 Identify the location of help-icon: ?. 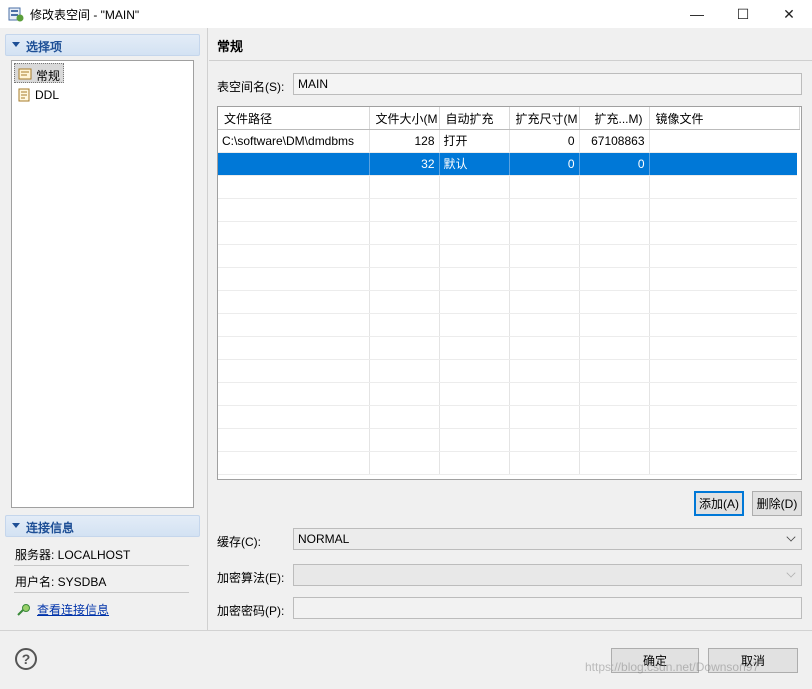
(26, 659).